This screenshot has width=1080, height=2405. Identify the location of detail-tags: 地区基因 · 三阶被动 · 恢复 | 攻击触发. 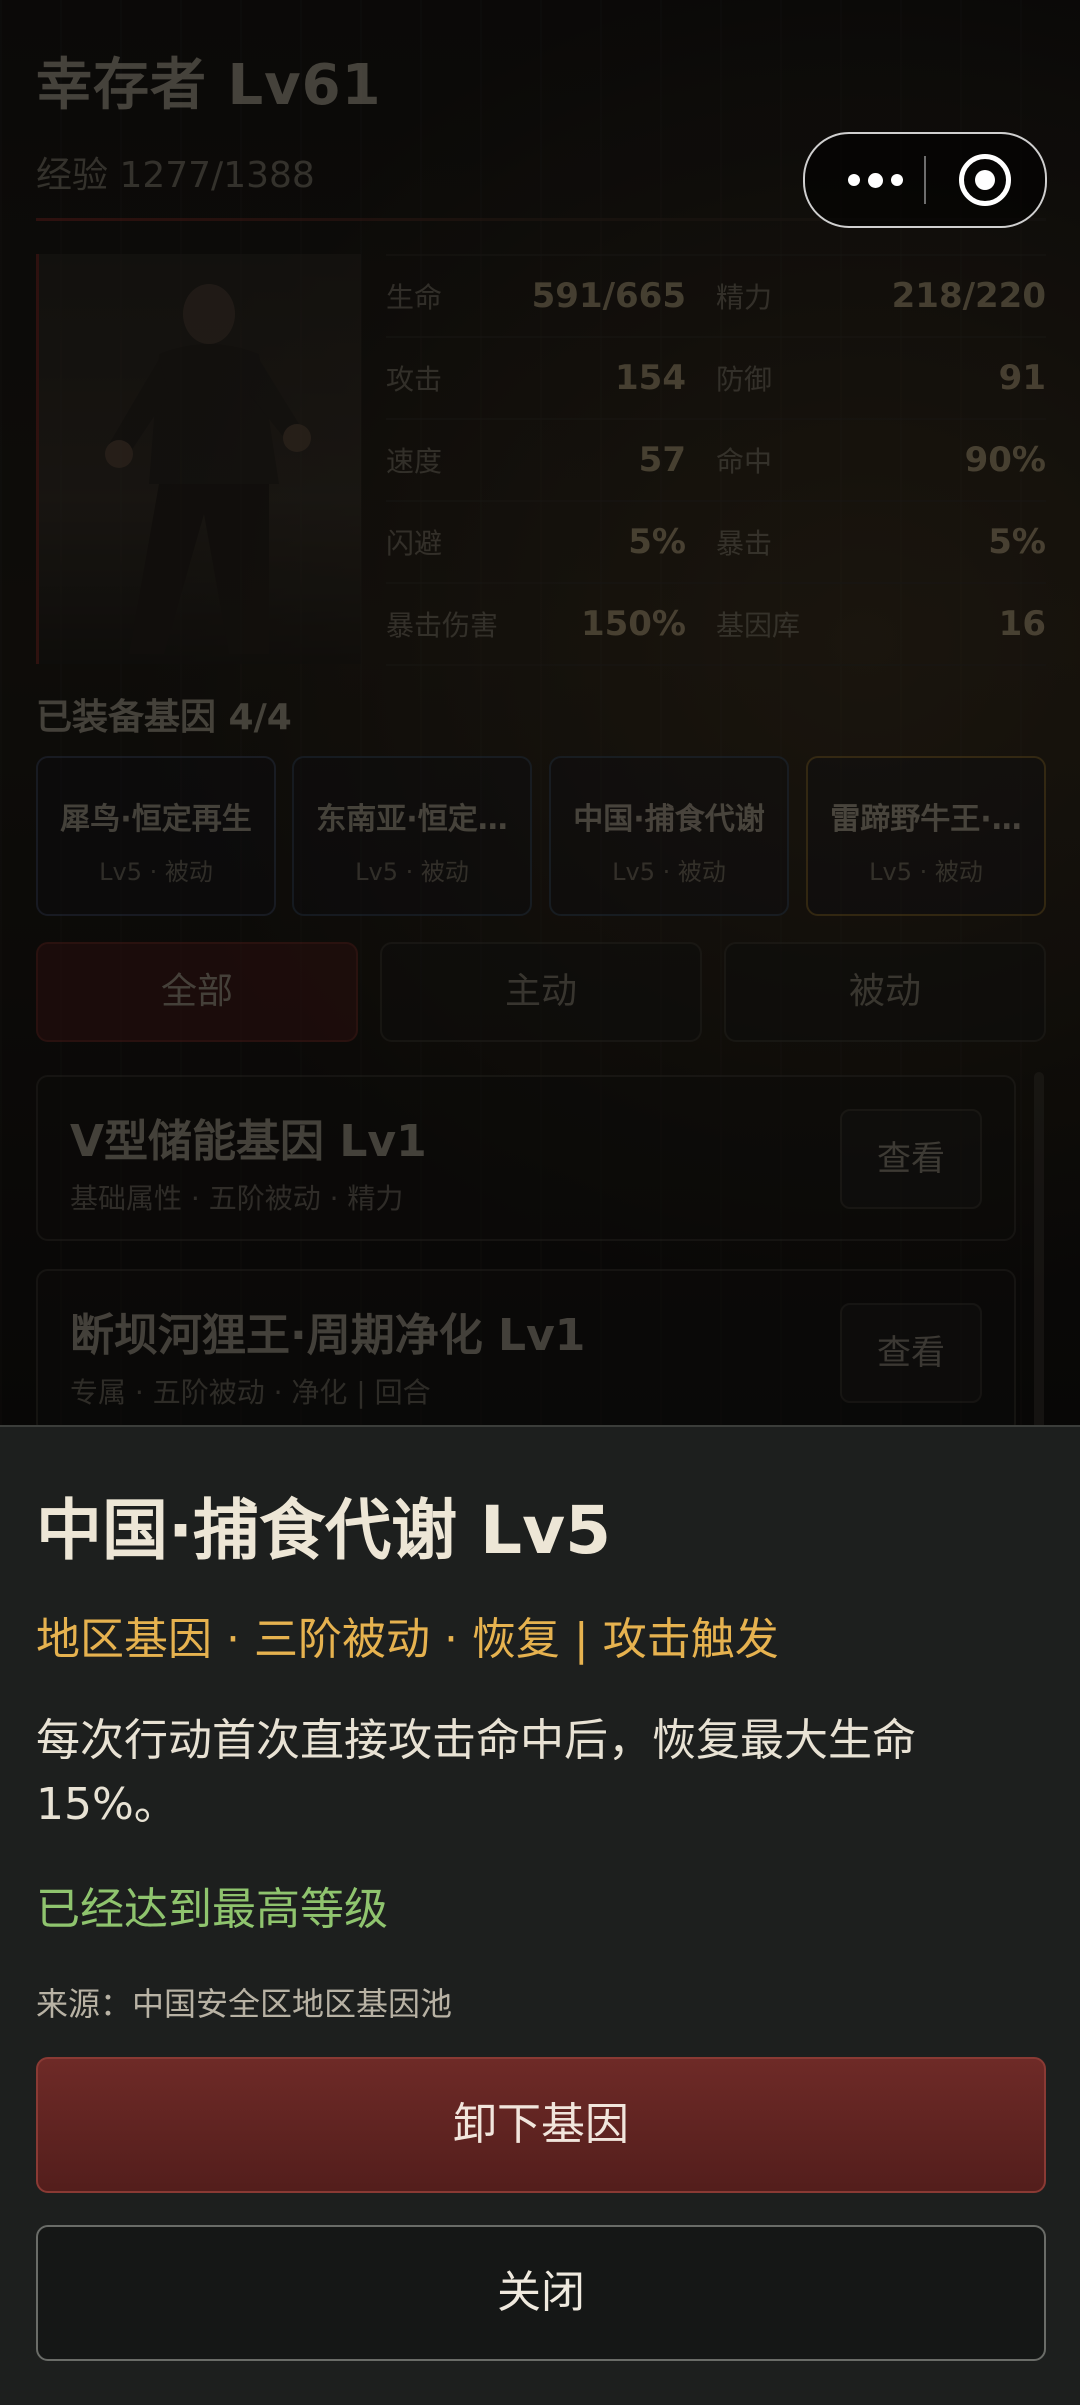
(407, 1639).